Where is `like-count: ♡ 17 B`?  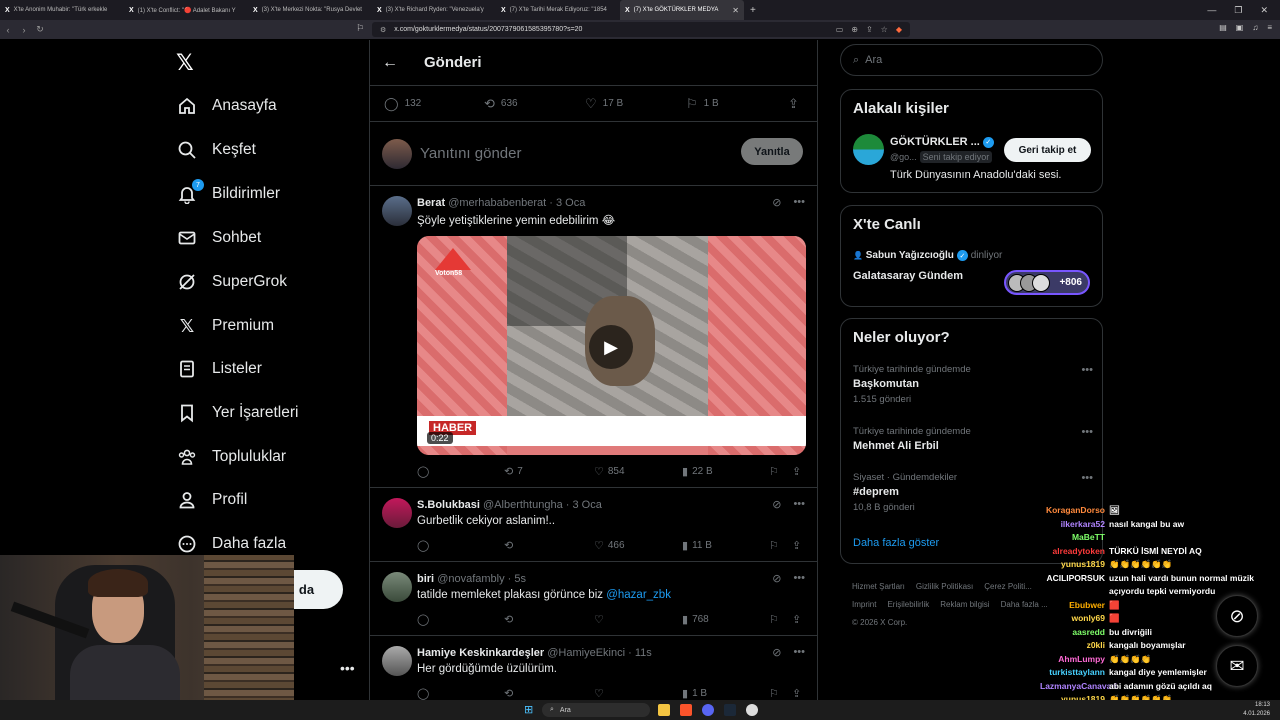 like-count: ♡ 17 B is located at coordinates (604, 104).